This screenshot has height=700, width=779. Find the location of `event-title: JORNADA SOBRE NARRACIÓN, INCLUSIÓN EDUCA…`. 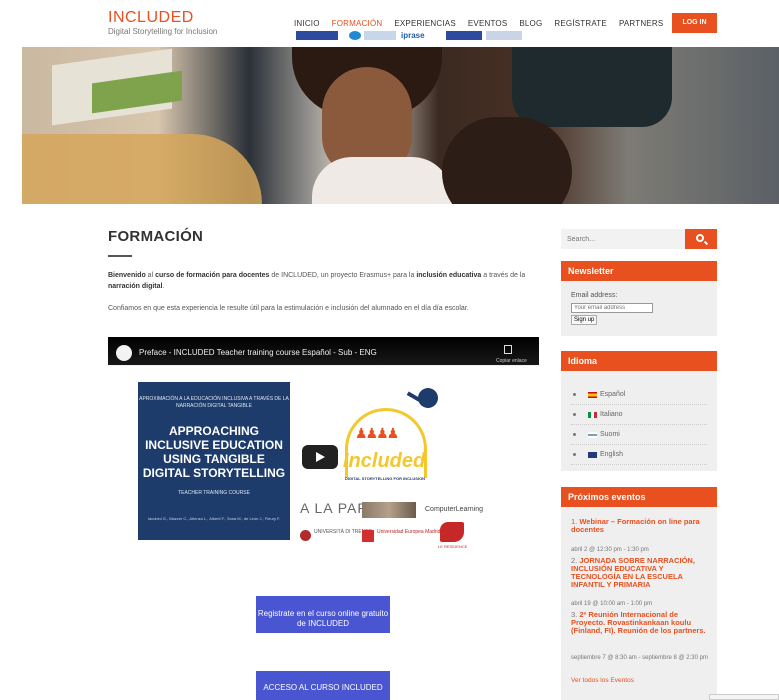

event-title: JORNADA SOBRE NARRACIÓN, INCLUSIÓN EDUCA… is located at coordinates (633, 572).